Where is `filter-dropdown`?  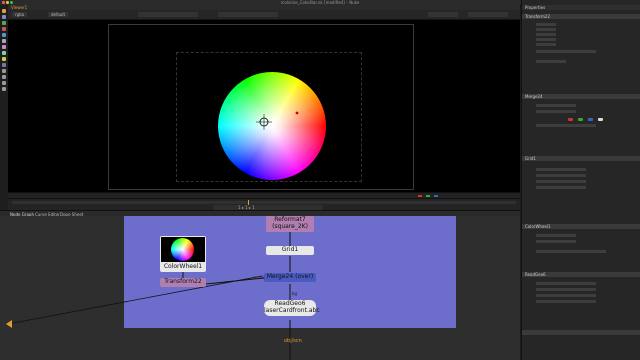
filter-dropdown is located at coordinates (566, 51).